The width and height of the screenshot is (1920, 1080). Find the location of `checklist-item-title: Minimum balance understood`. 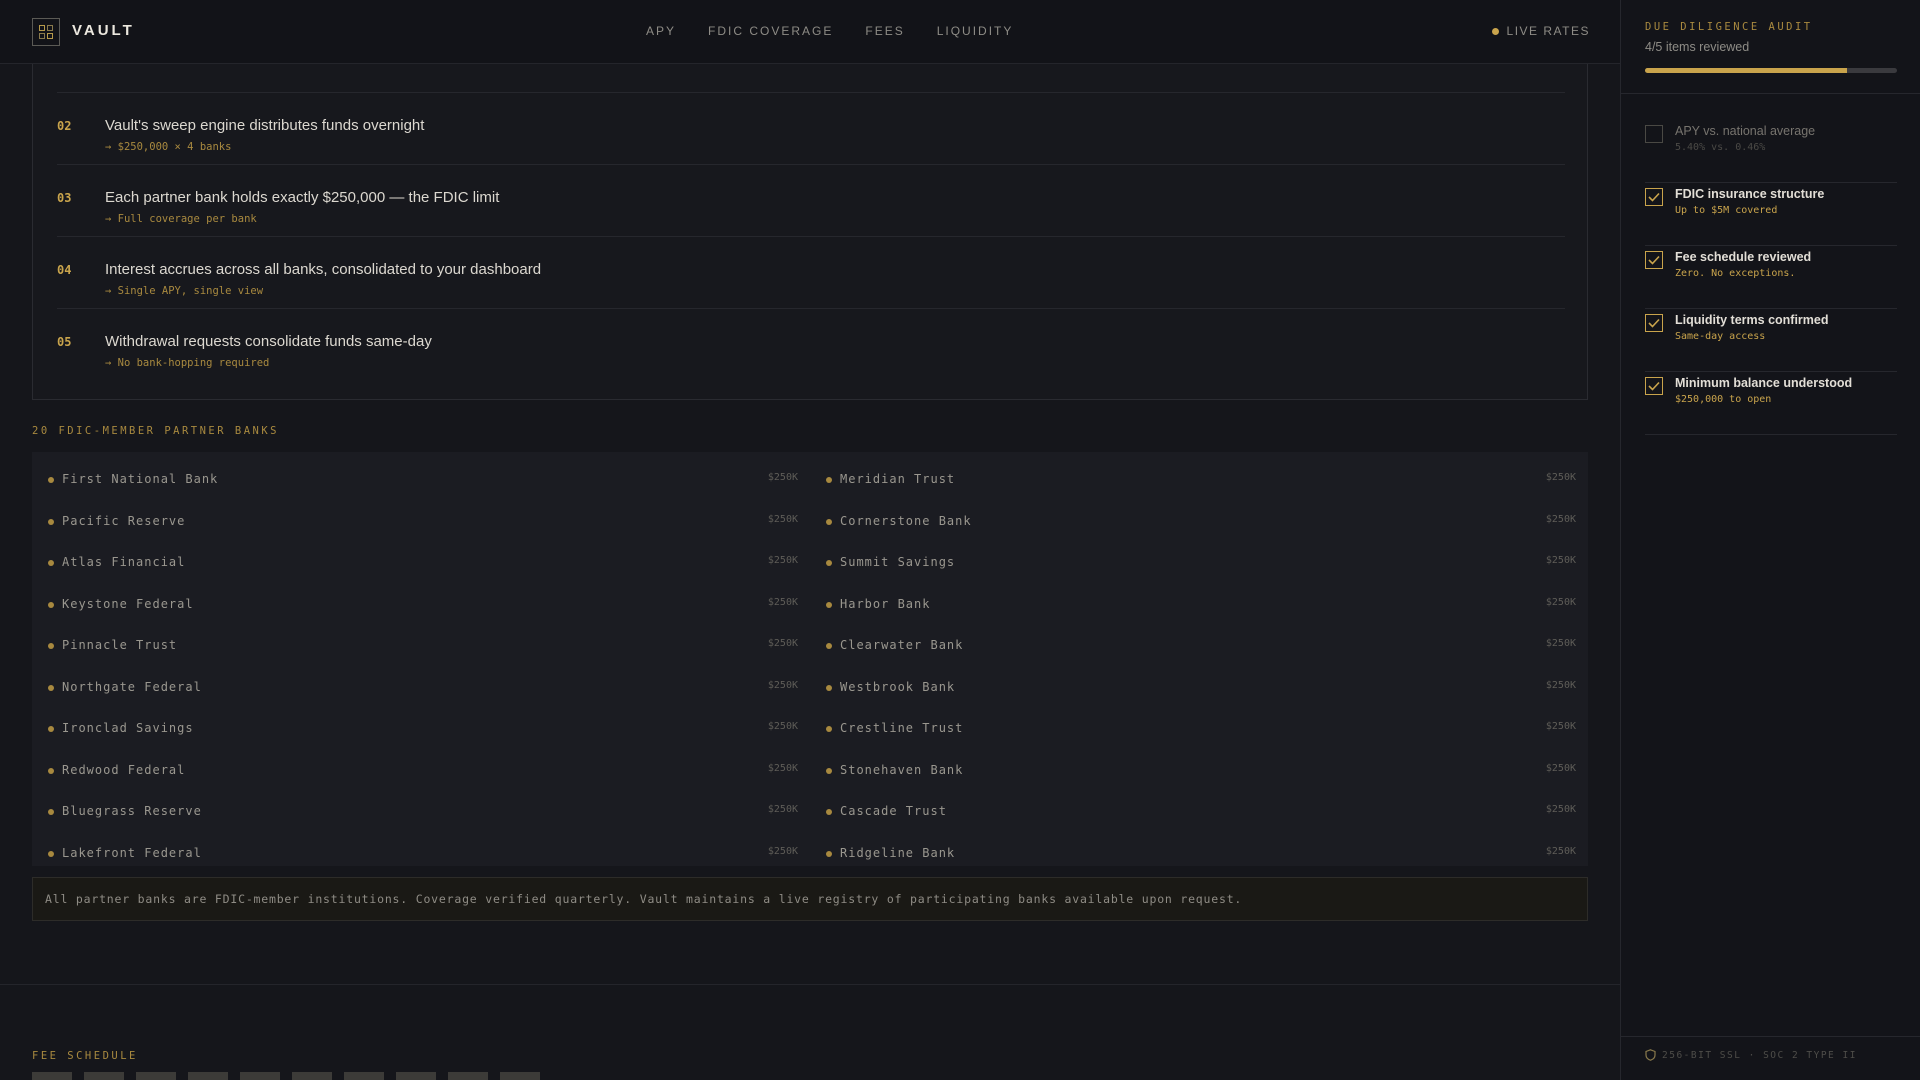

checklist-item-title: Minimum balance understood is located at coordinates (1764, 383).